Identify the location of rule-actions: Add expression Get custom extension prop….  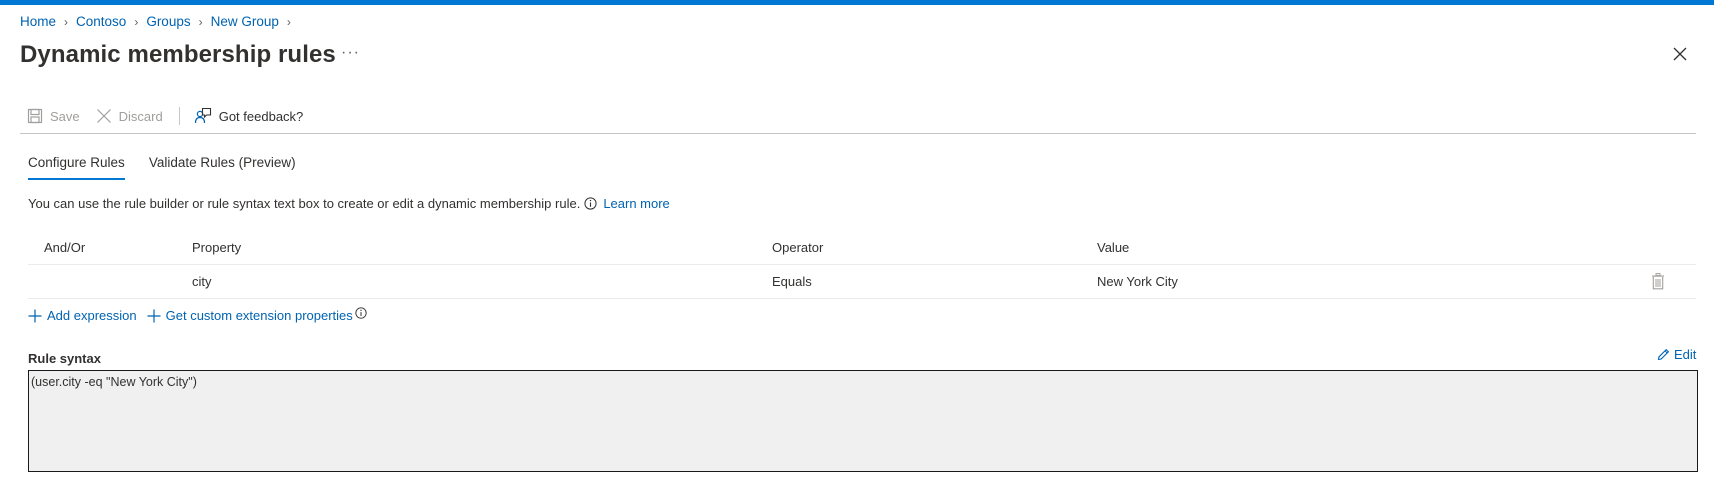
(202, 314).